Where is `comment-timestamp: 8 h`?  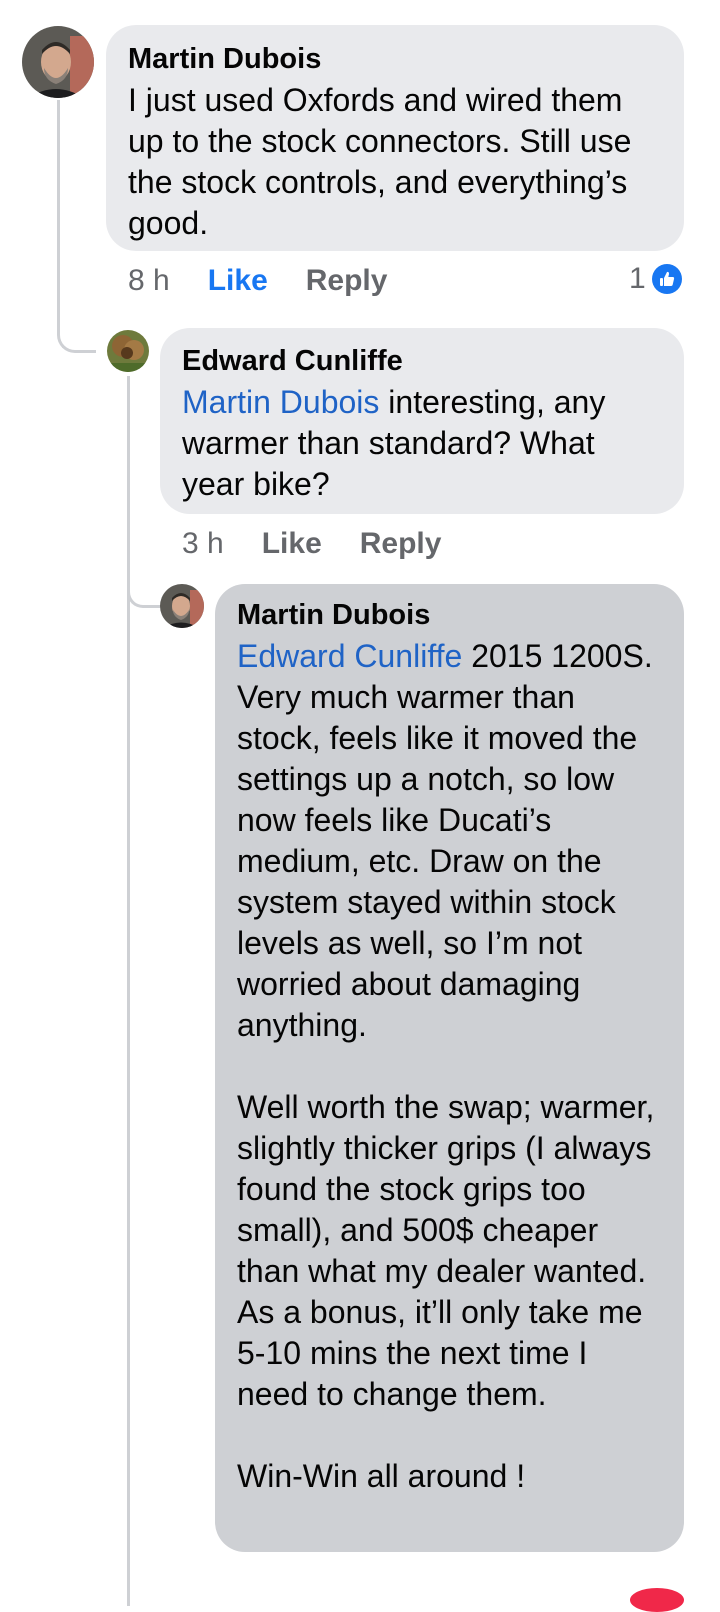
comment-timestamp: 8 h is located at coordinates (149, 281).